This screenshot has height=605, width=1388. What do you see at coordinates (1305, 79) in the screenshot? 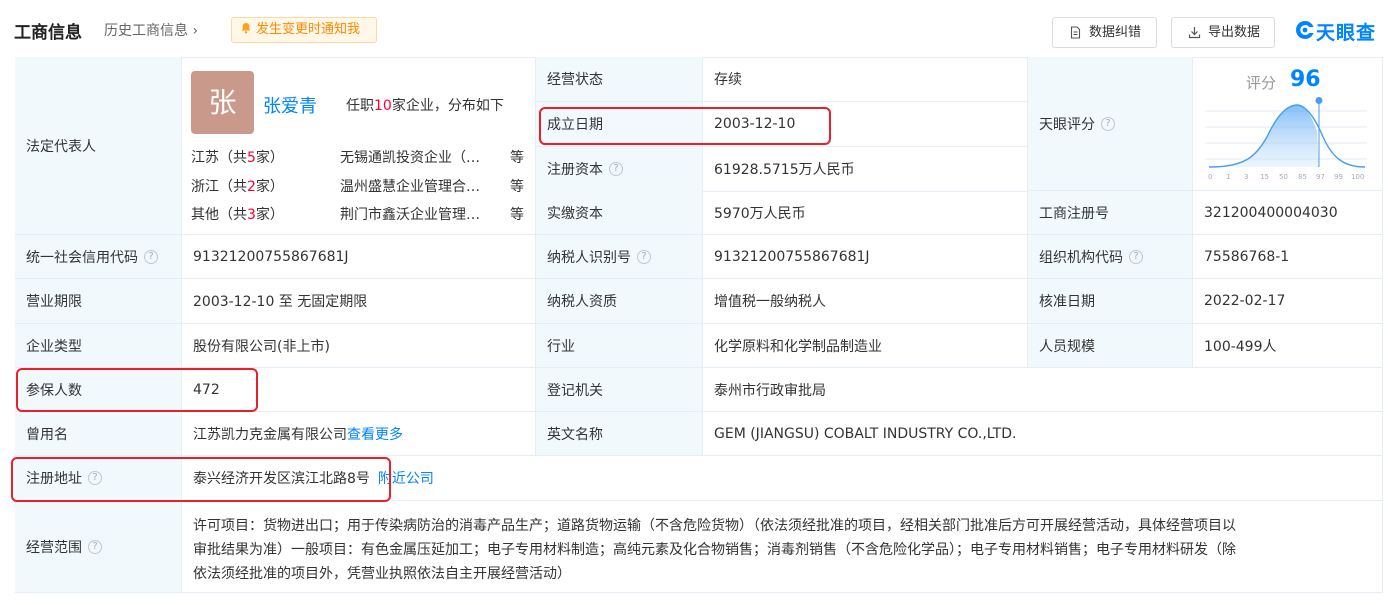
I see `score-value: 96` at bounding box center [1305, 79].